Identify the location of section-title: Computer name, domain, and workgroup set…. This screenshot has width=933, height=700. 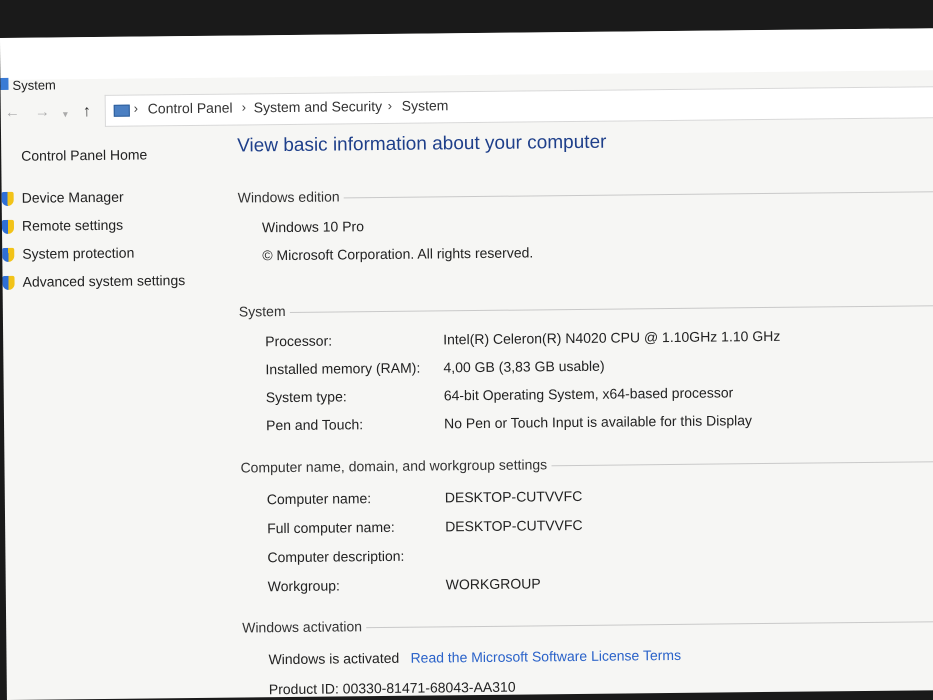
(396, 466).